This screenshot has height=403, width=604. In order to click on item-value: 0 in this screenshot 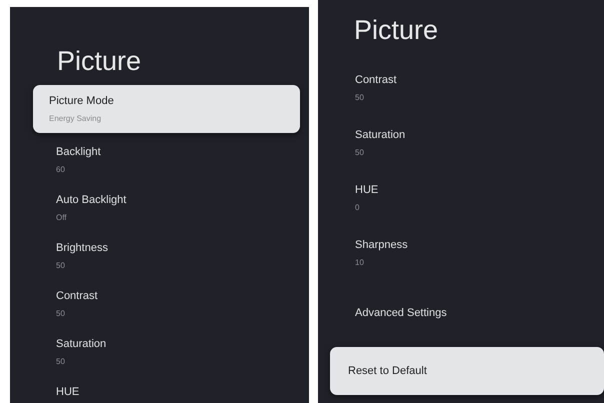, I will do `click(357, 208)`.